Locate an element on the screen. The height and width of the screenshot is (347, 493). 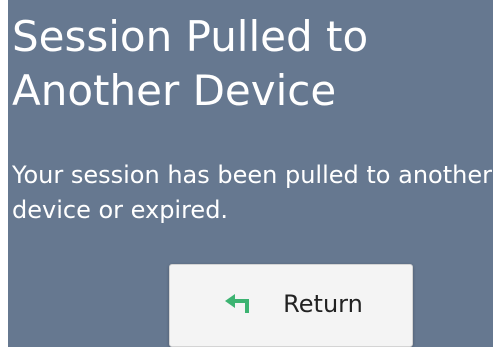
return-button: Return is located at coordinates (291, 305).